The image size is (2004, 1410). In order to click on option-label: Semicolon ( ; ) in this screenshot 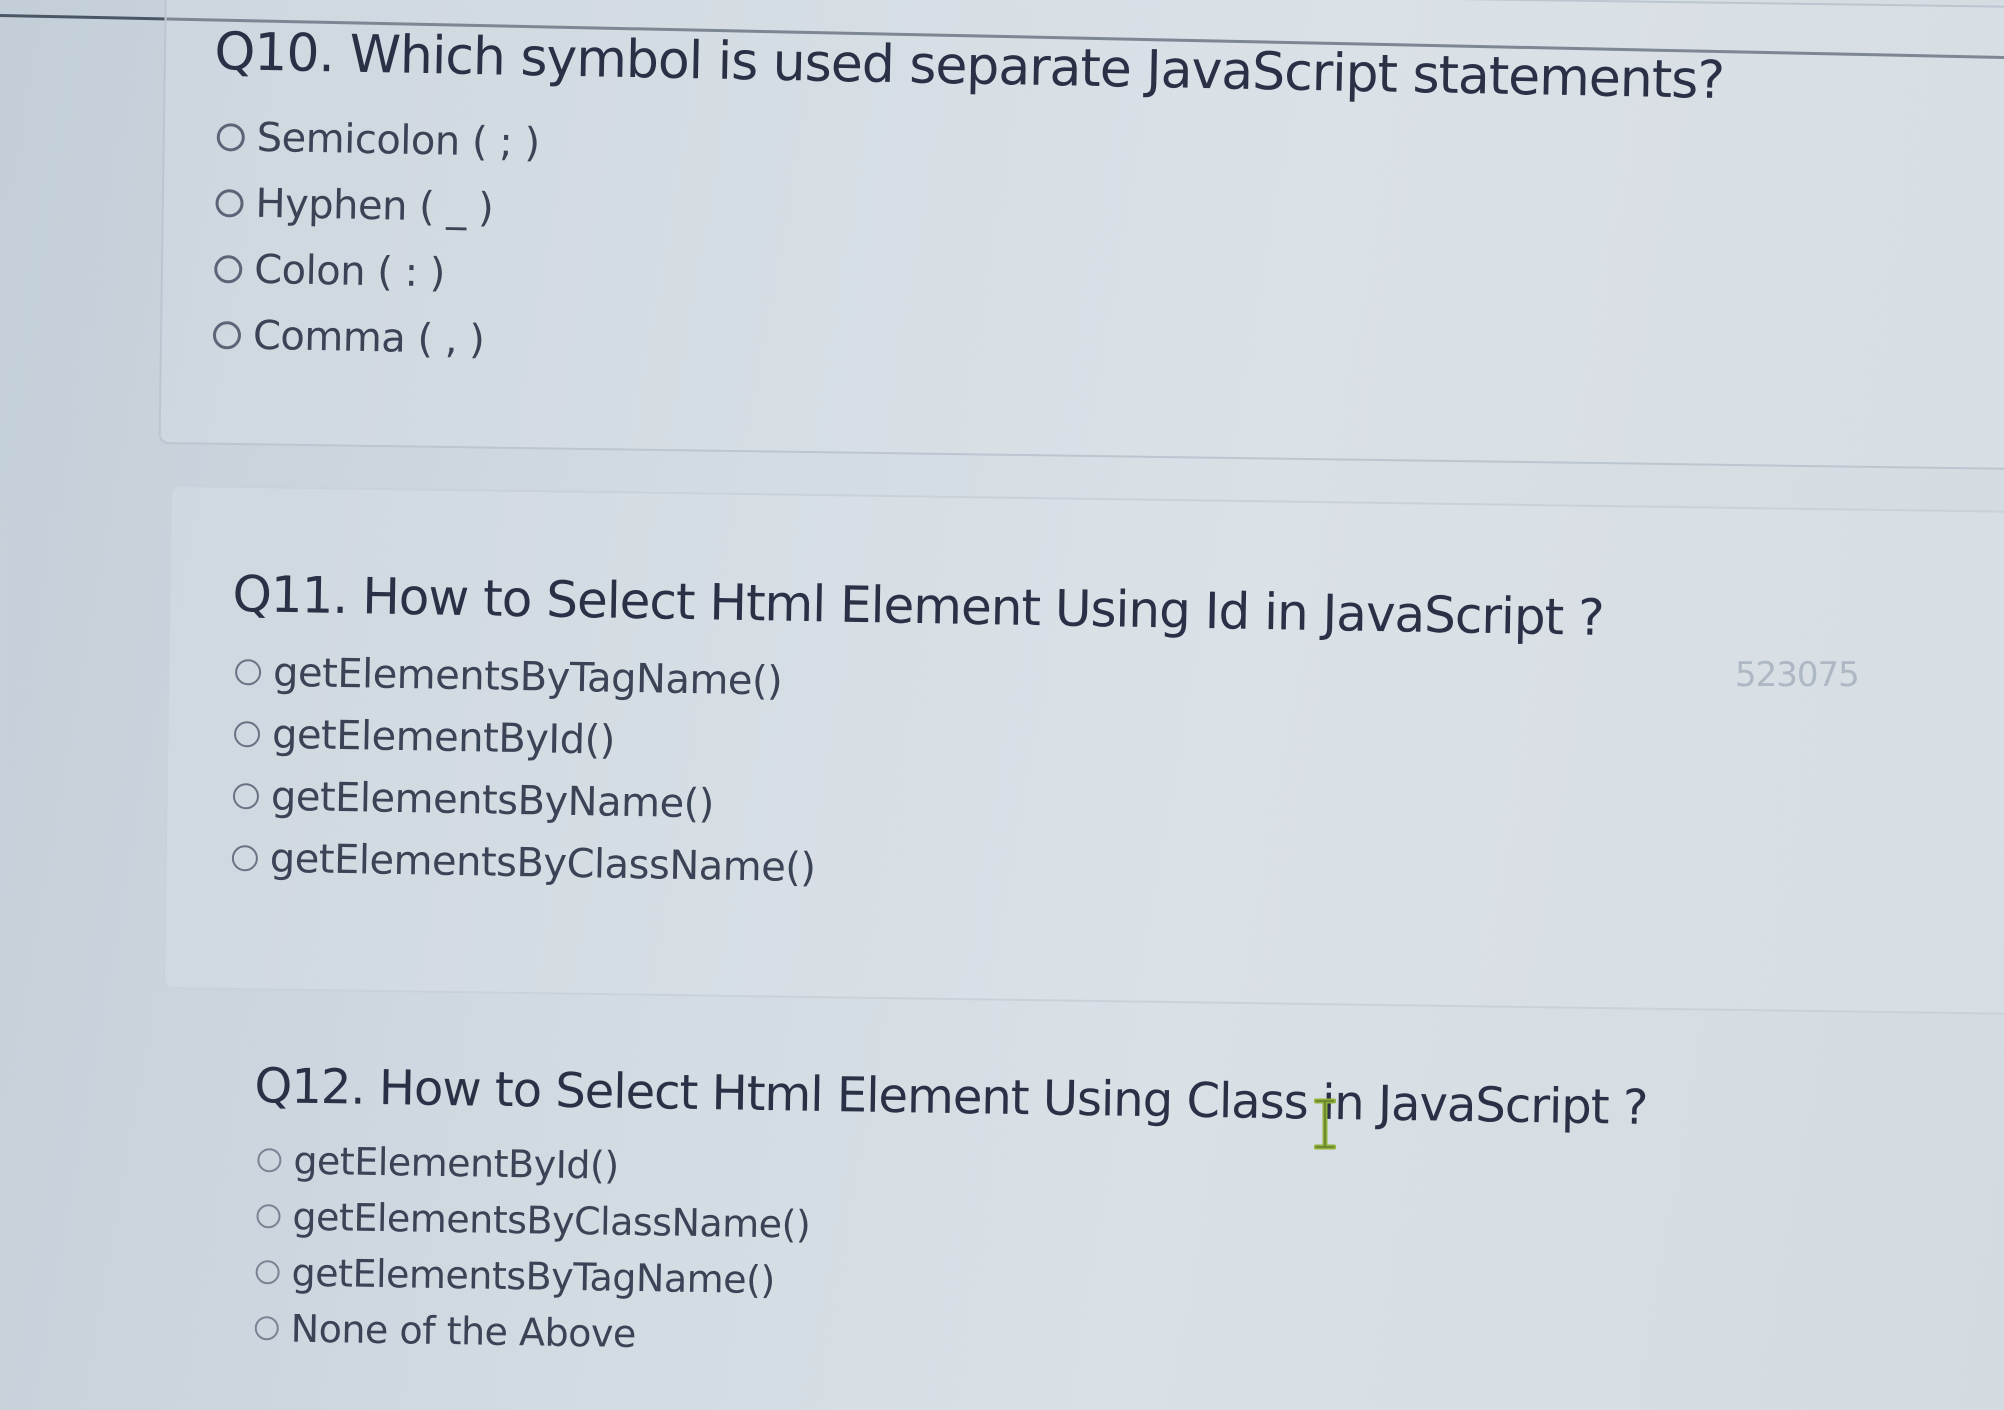, I will do `click(398, 140)`.